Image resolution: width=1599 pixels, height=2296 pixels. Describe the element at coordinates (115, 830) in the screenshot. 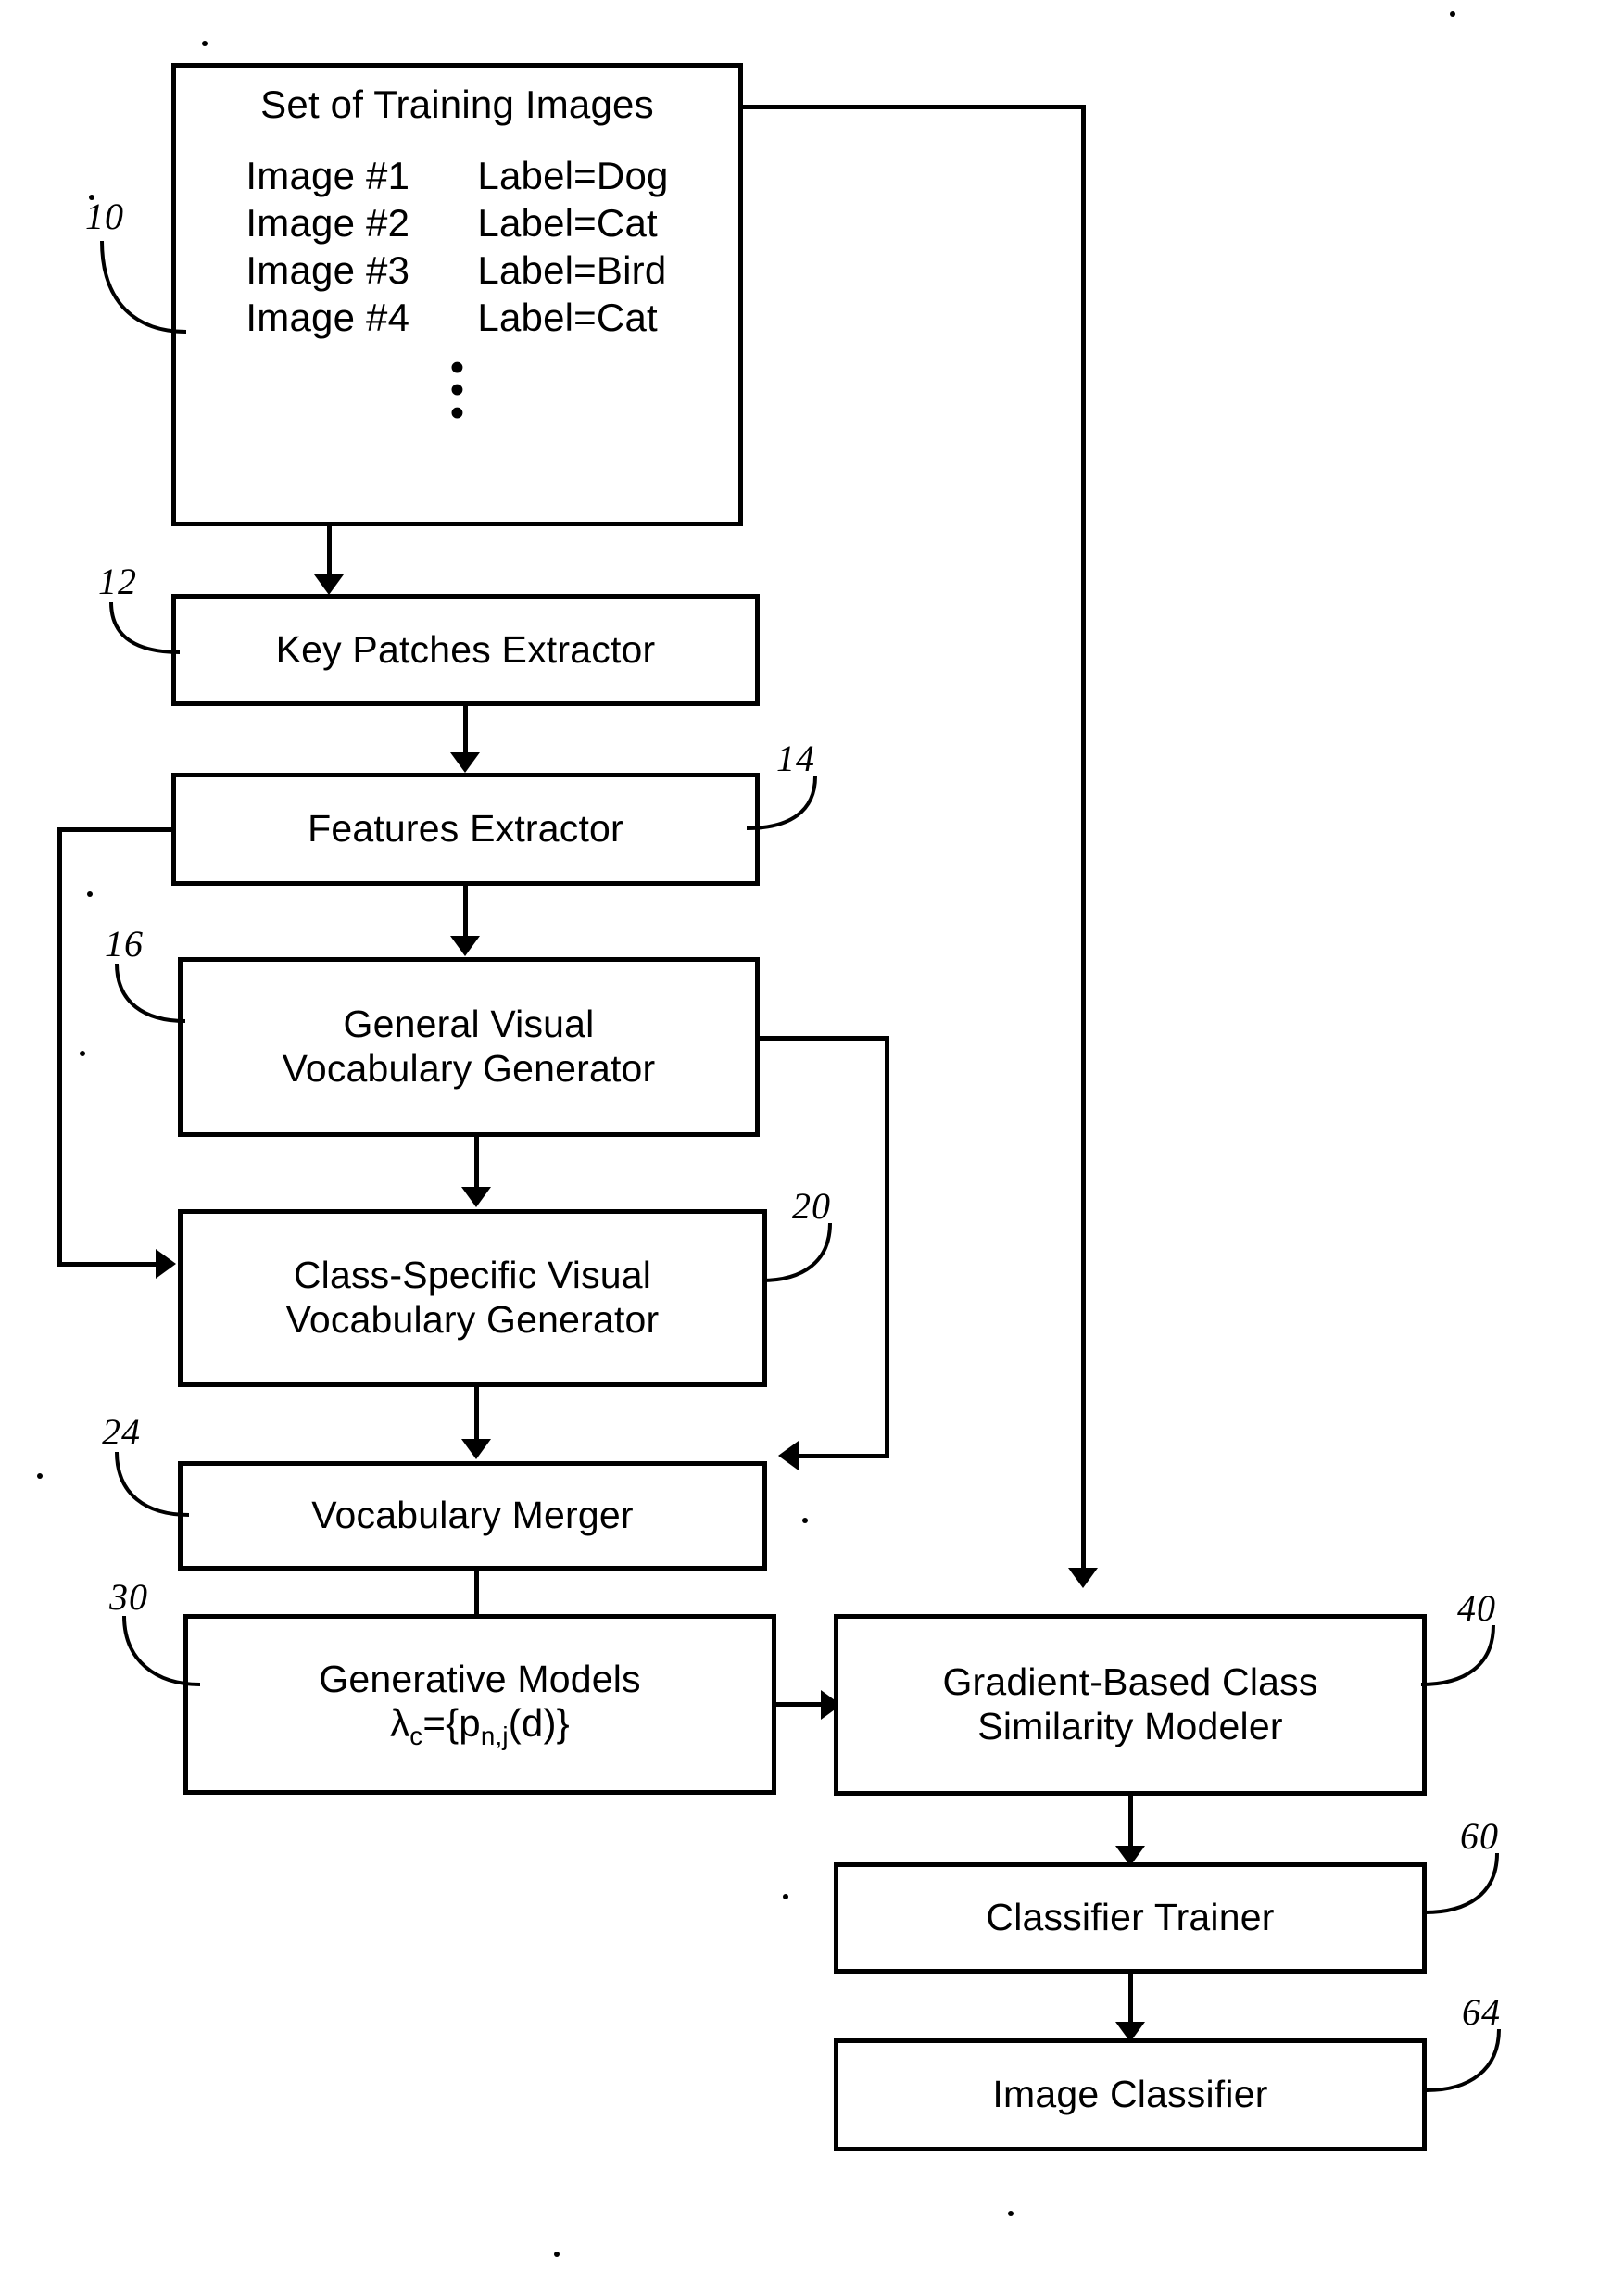

I see `connector-14-to-20-top` at that location.